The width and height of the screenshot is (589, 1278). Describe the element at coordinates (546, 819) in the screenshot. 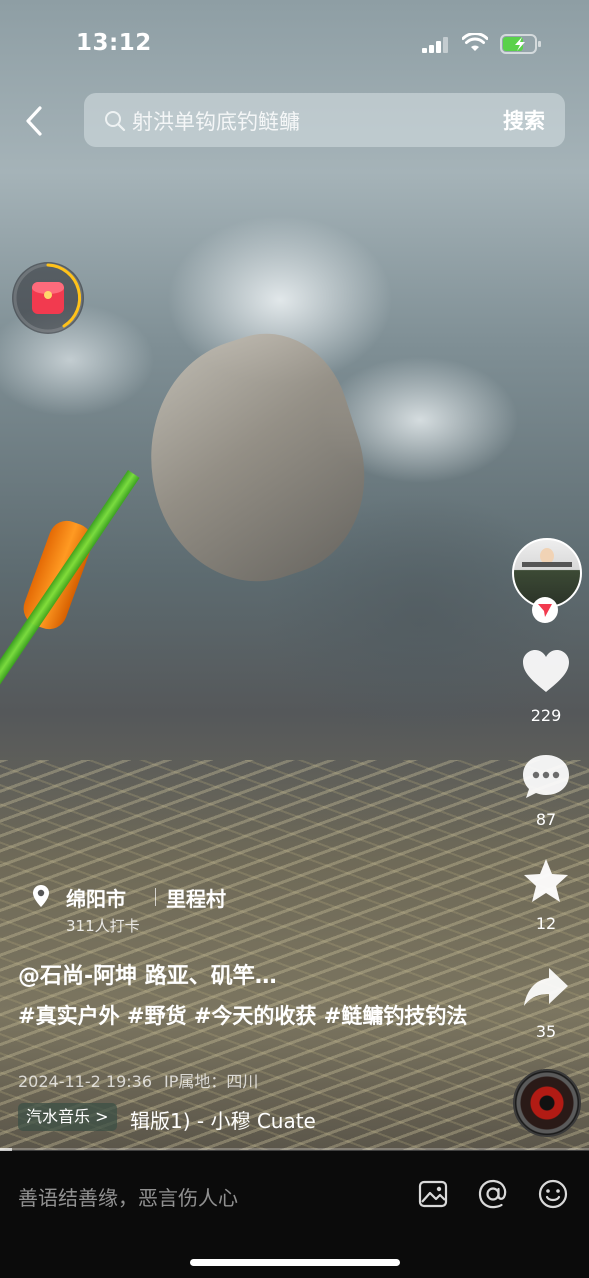

I see `comment-count: 87` at that location.